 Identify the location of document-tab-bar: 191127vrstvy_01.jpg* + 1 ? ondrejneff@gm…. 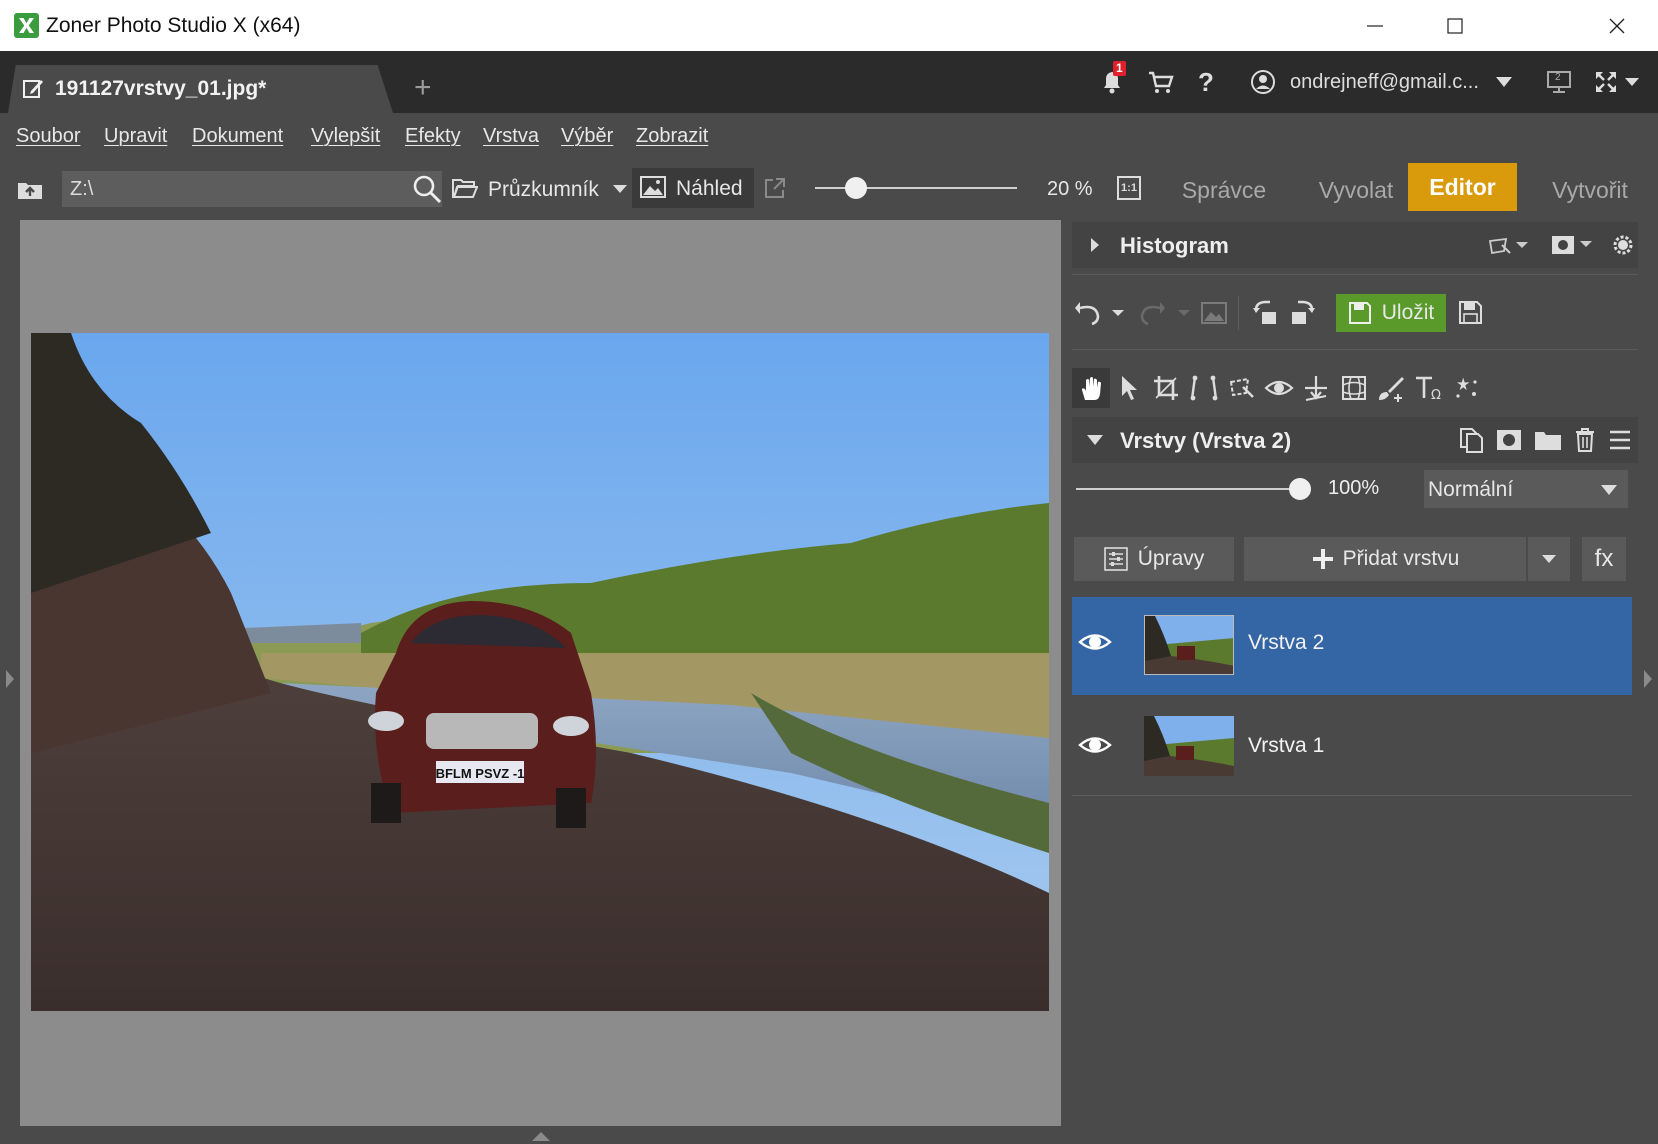
(829, 82).